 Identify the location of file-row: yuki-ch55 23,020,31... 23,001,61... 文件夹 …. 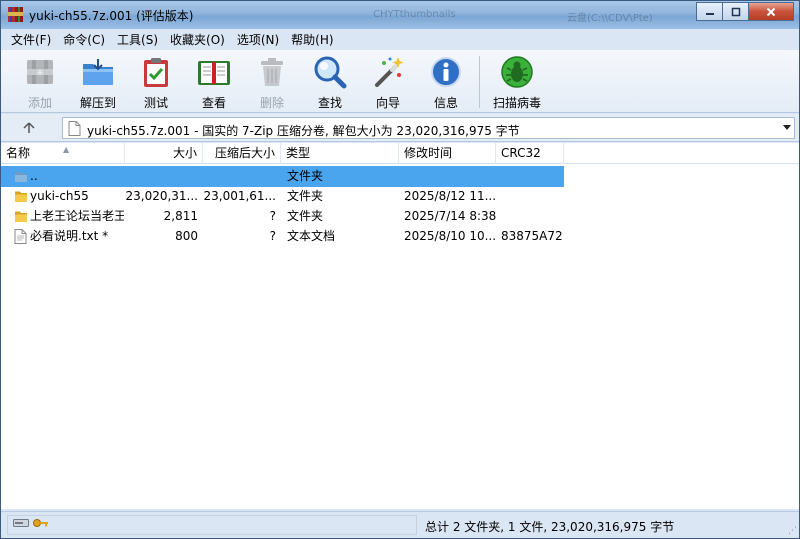
(282, 196).